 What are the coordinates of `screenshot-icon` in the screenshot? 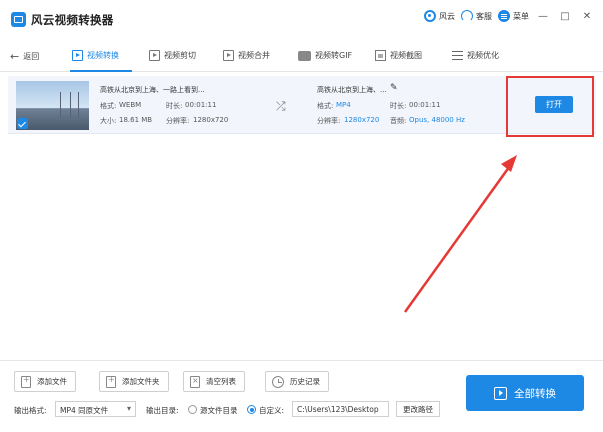 It's located at (380, 55).